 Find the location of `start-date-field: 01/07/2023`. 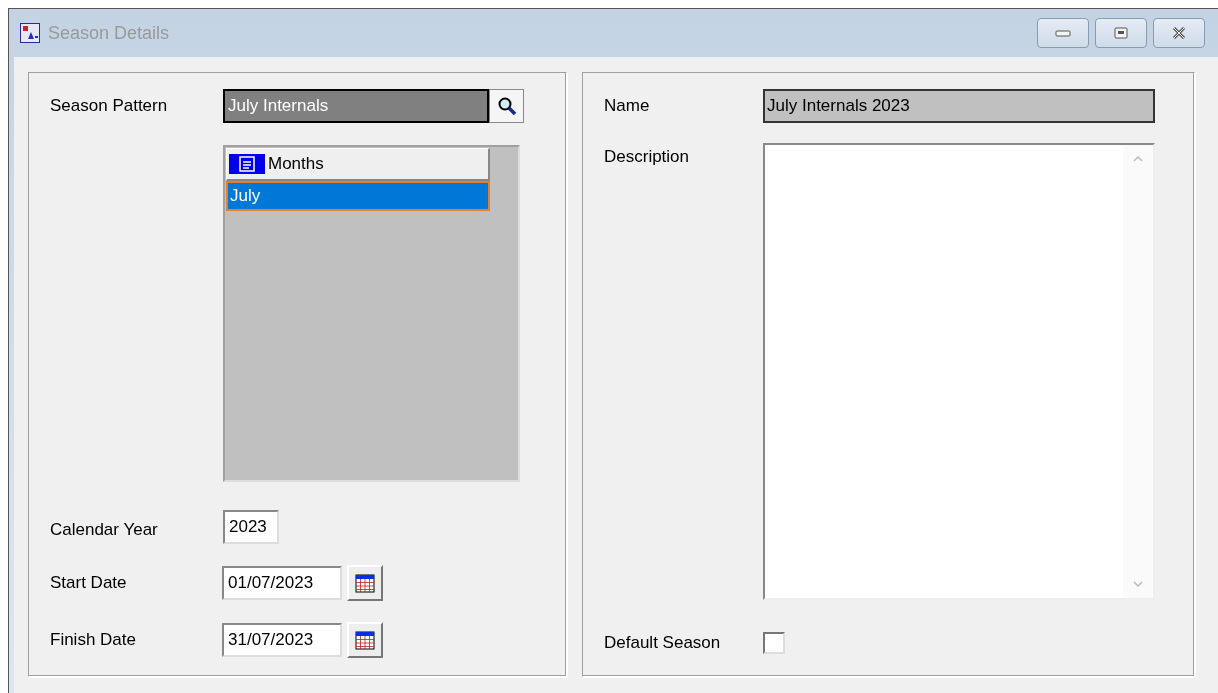

start-date-field: 01/07/2023 is located at coordinates (282, 583).